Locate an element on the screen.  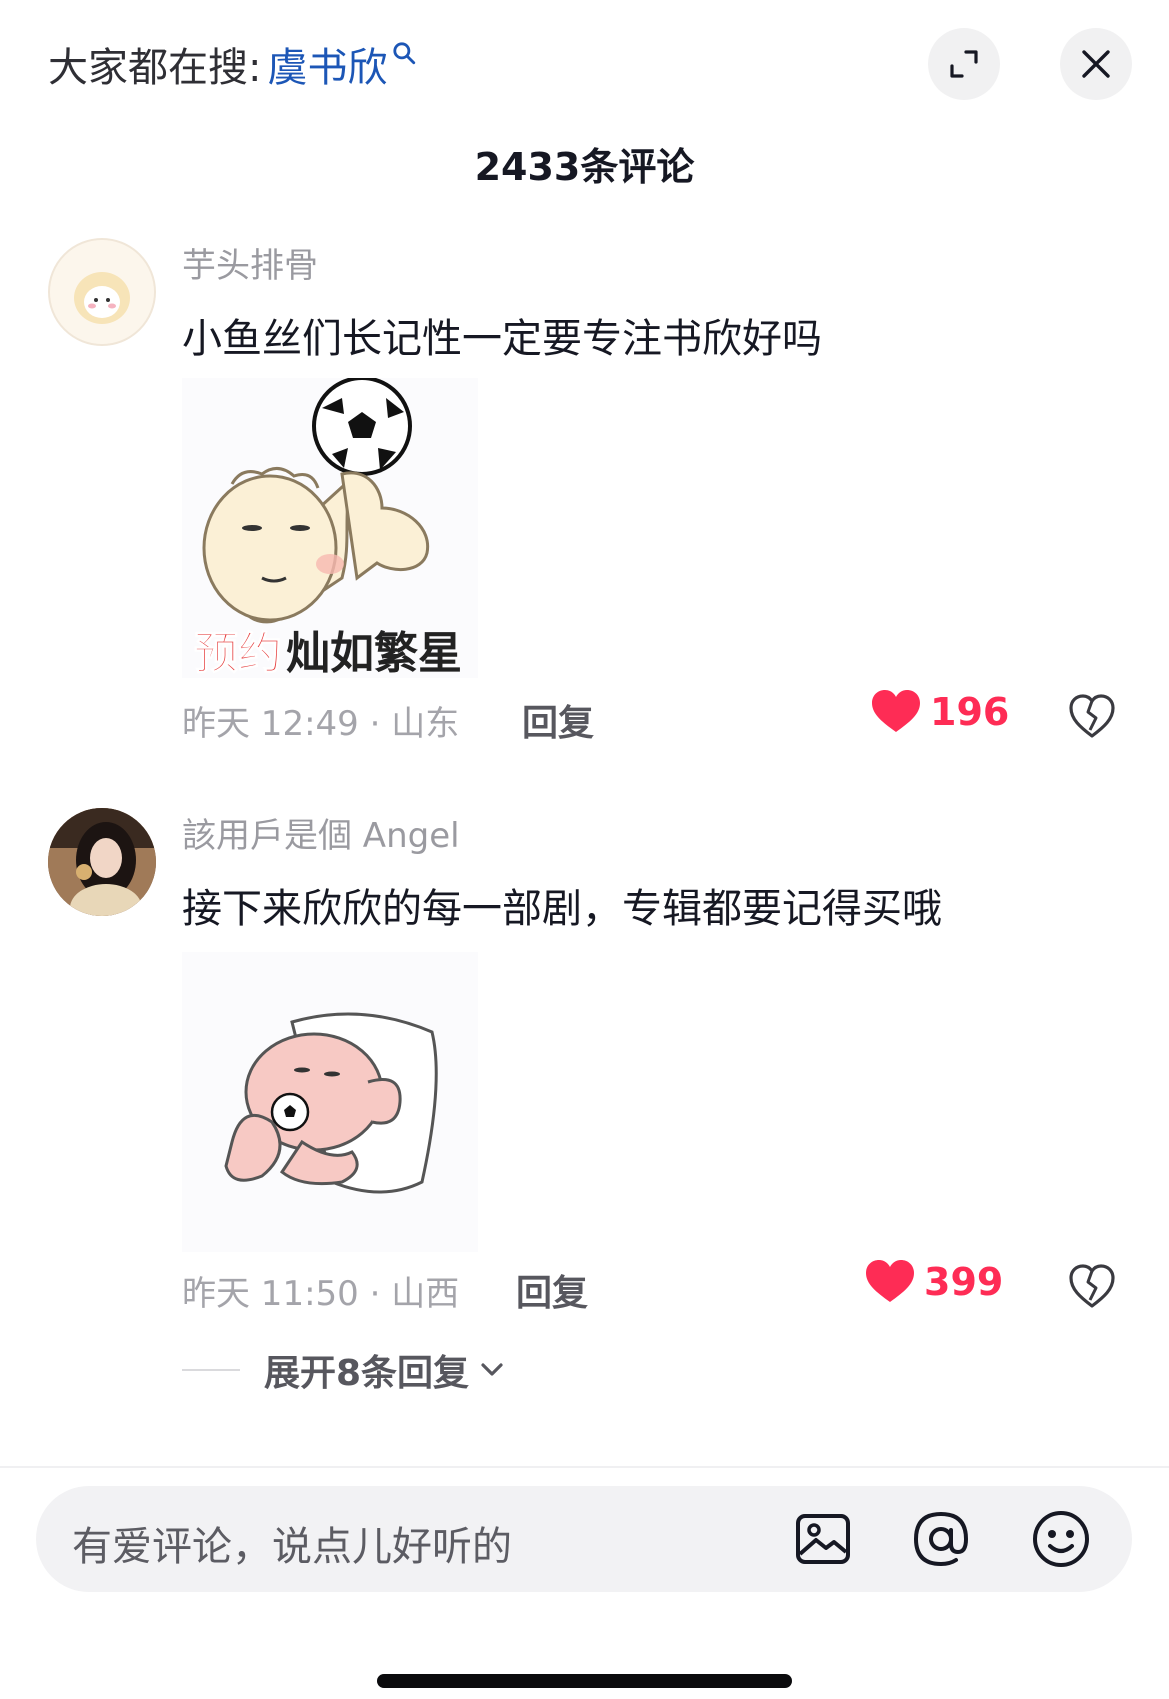
like-button: 399 is located at coordinates (934, 1282).